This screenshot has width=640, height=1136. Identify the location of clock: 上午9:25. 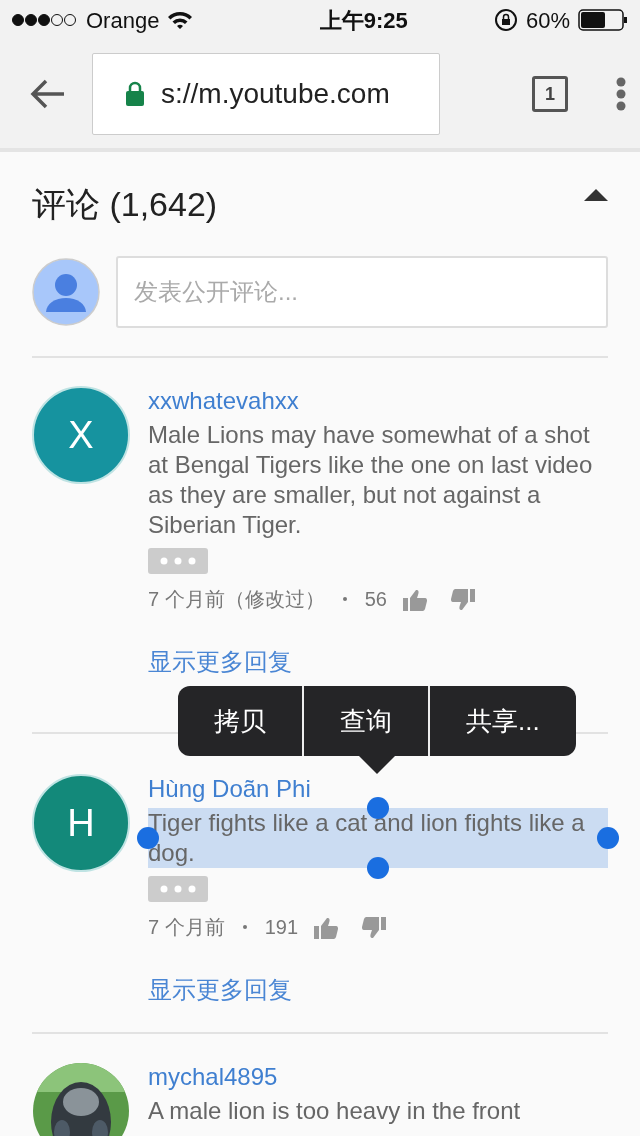
(363, 20).